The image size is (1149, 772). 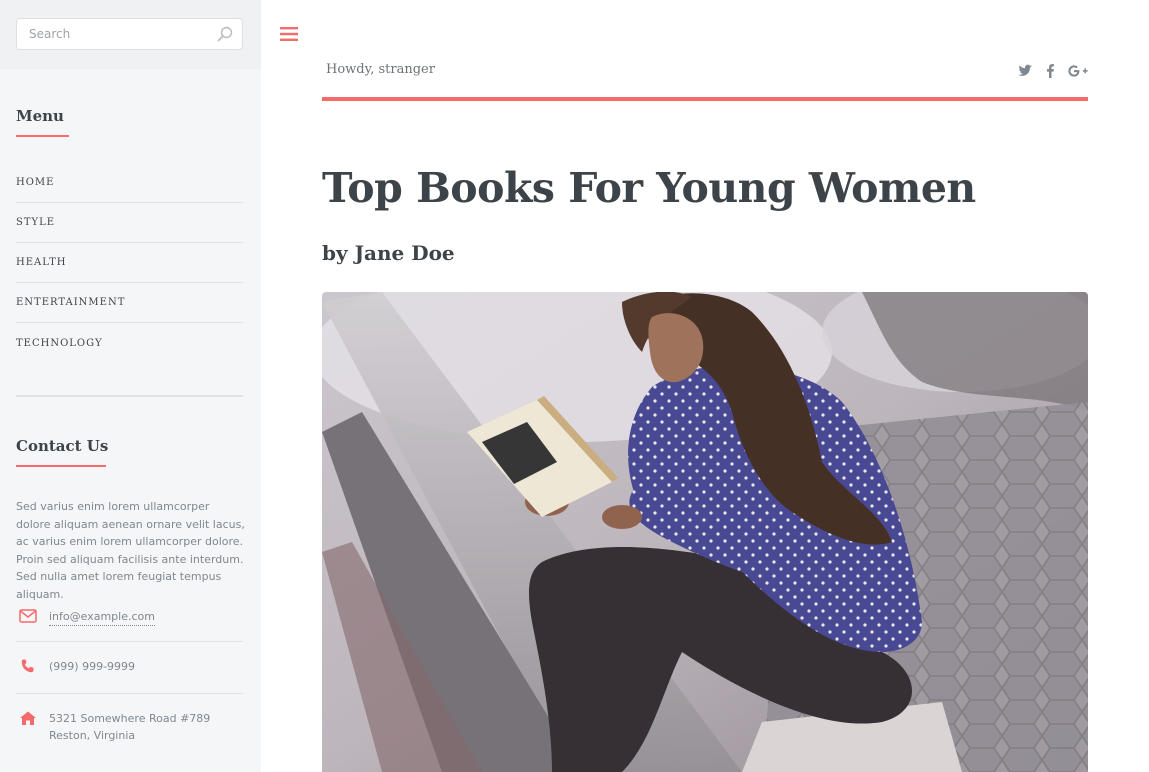 I want to click on facebook-icon, so click(x=1050, y=71).